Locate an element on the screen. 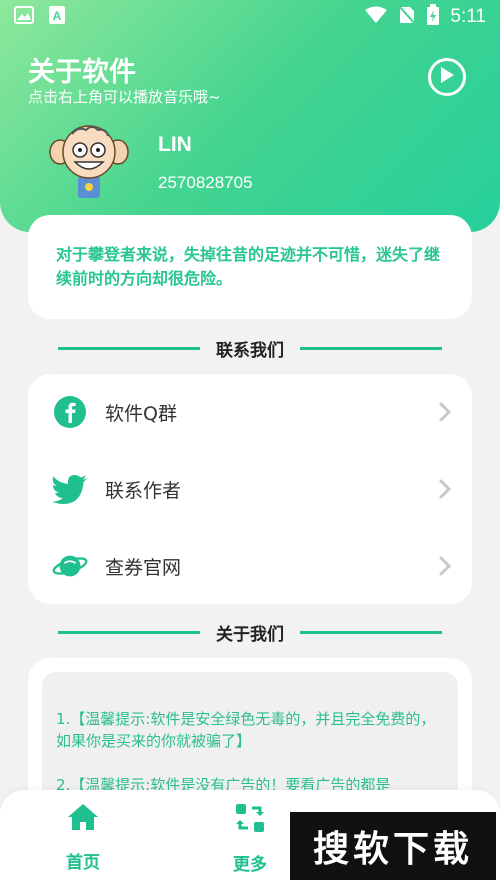 The height and width of the screenshot is (888, 500). watermark: 搜软下载 is located at coordinates (393, 846).